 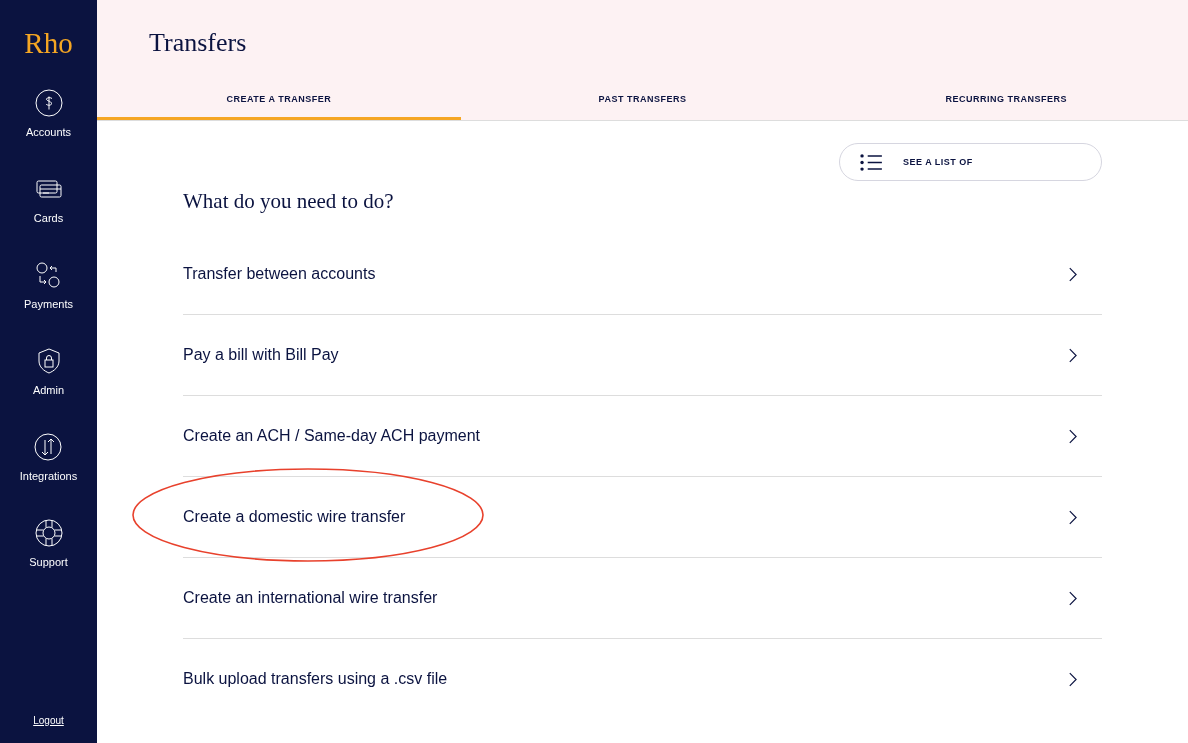 What do you see at coordinates (279, 99) in the screenshot?
I see `tab: CREATE A TRANSFER` at bounding box center [279, 99].